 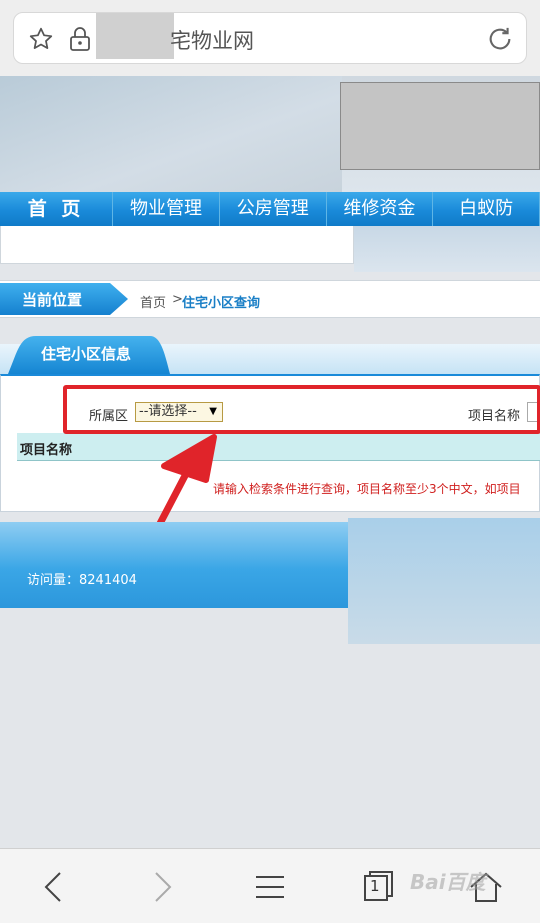 I want to click on banner-logo-blur, so click(x=171, y=134).